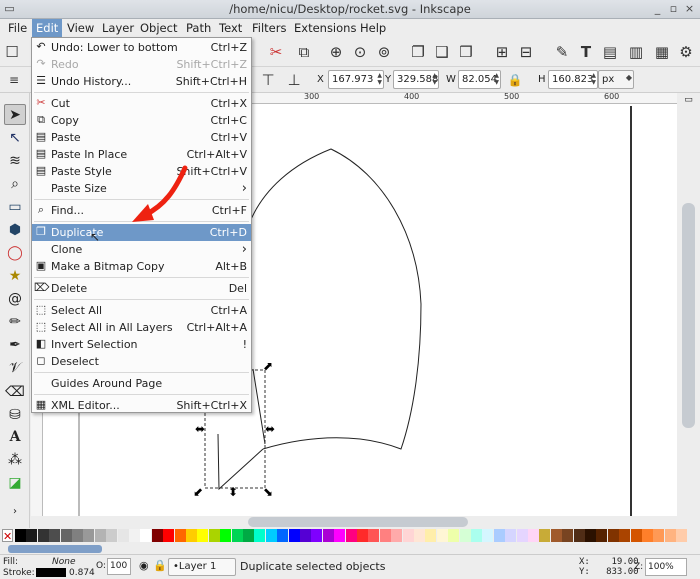 This screenshot has height=579, width=700. What do you see at coordinates (141, 327) in the screenshot?
I see `menu-item-select-all-in-all-layers: ⬚ Select All in All Layers Ctrl+Alt+A` at bounding box center [141, 327].